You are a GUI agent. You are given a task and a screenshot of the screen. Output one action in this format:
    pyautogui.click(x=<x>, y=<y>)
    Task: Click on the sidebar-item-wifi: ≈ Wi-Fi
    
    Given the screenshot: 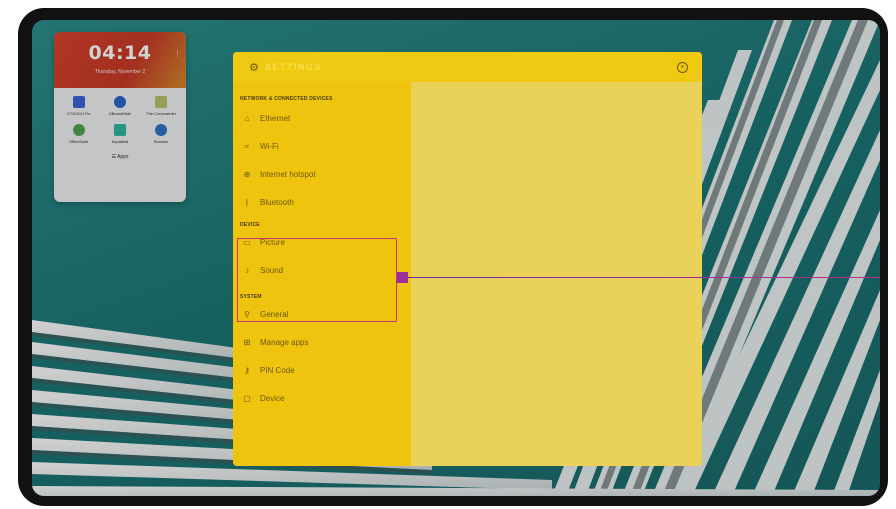 What is the action you would take?
    pyautogui.click(x=322, y=146)
    